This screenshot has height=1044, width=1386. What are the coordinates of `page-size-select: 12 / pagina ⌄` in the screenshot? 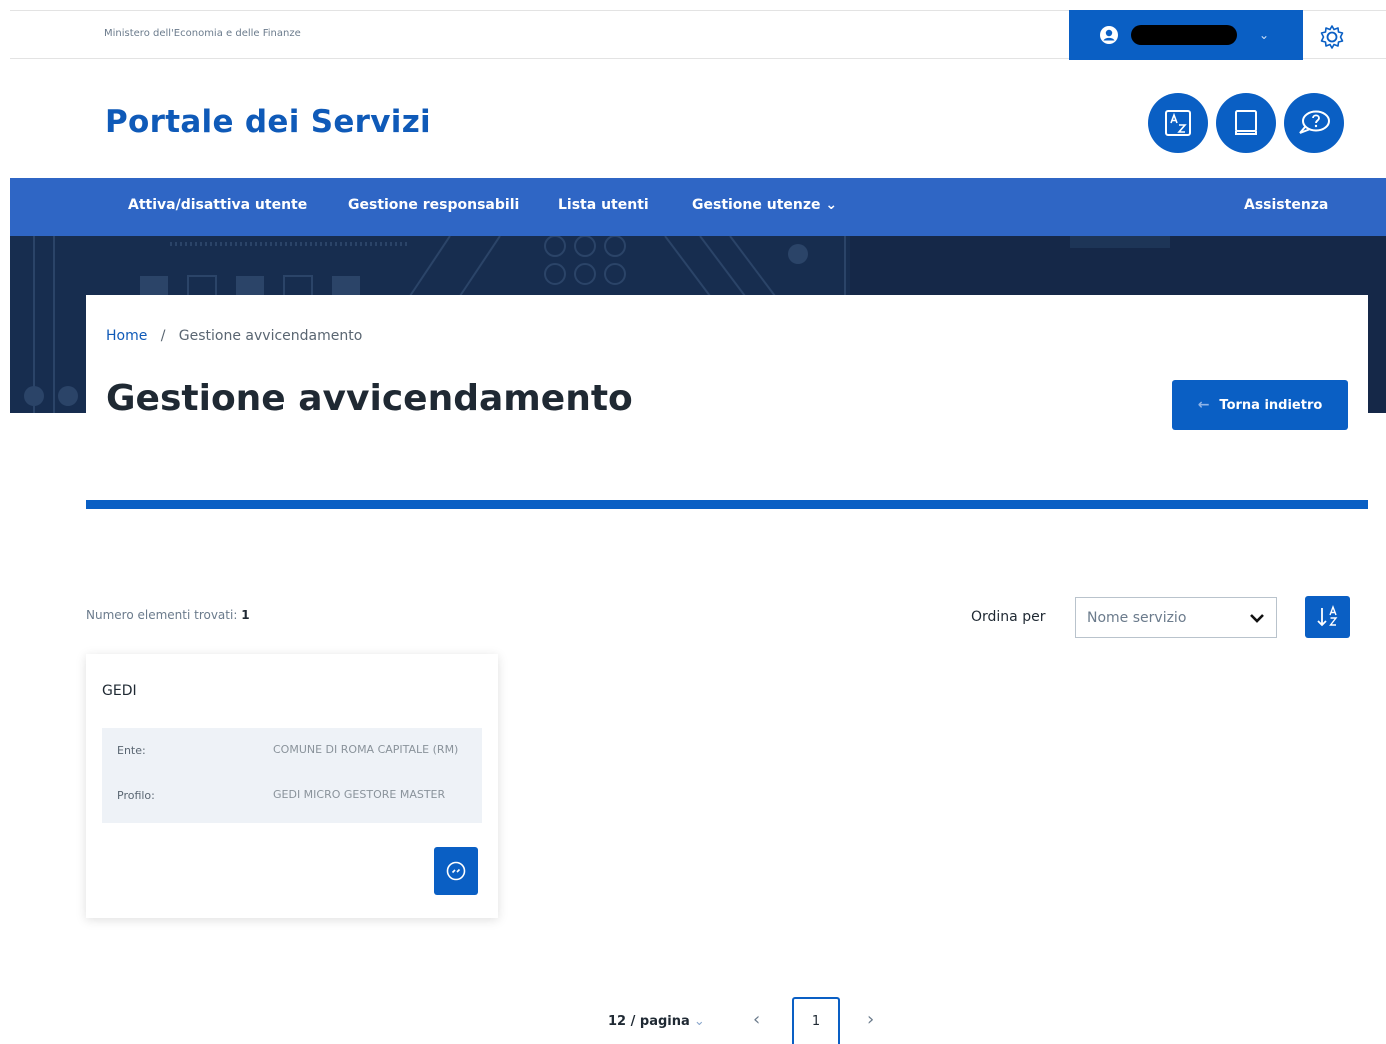 It's located at (656, 1021).